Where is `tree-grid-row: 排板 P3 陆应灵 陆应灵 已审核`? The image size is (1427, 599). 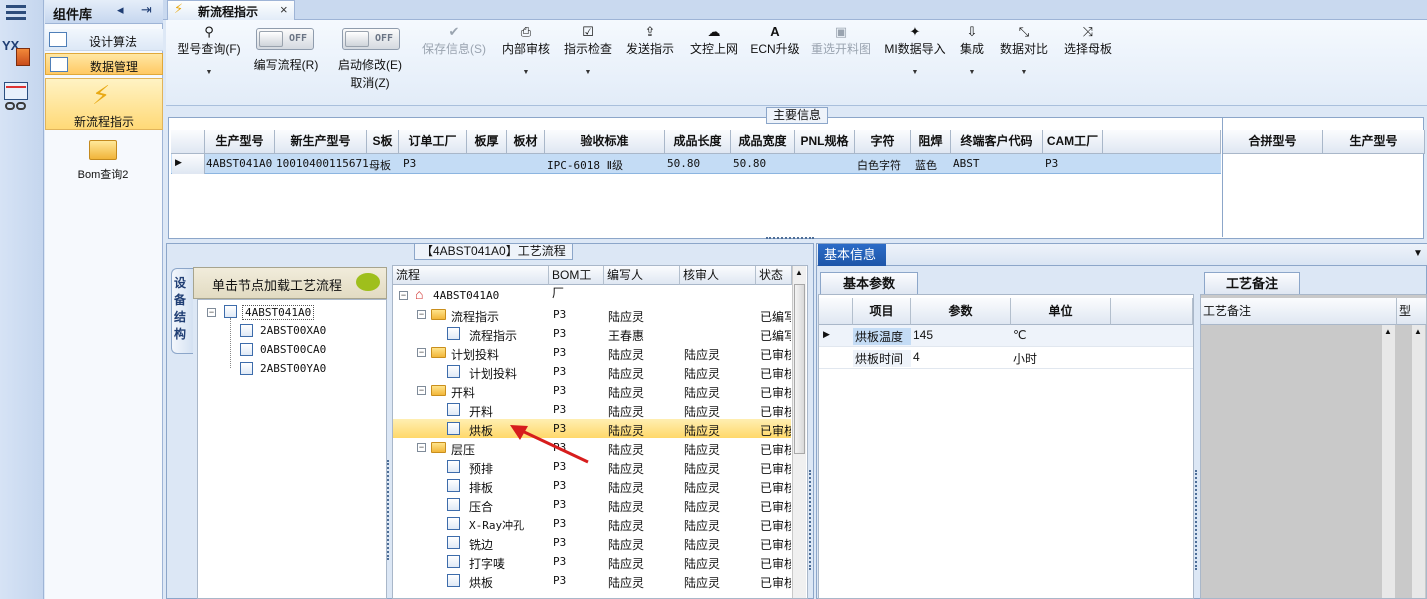
tree-grid-row: 排板 P3 陆应灵 陆应灵 已审核 is located at coordinates (592, 485).